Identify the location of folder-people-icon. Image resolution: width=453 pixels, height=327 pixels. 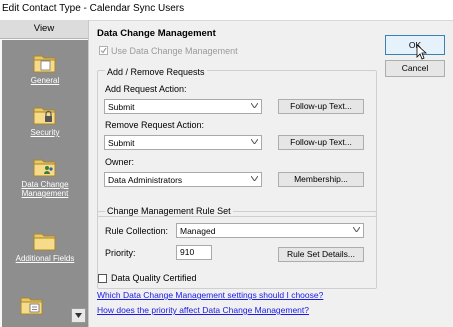
(44, 168).